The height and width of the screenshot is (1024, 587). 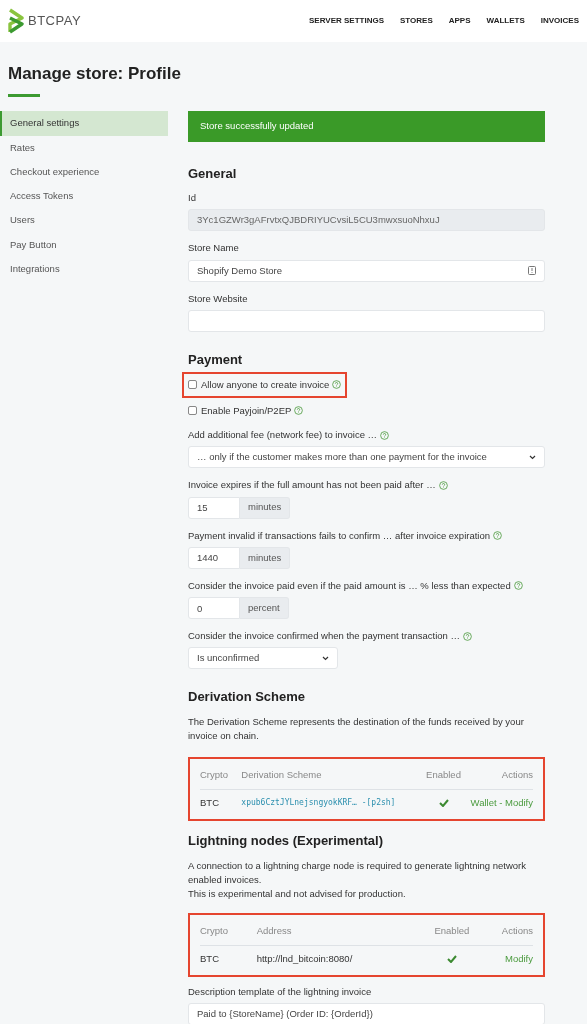 I want to click on nav-link: APPS, so click(x=459, y=21).